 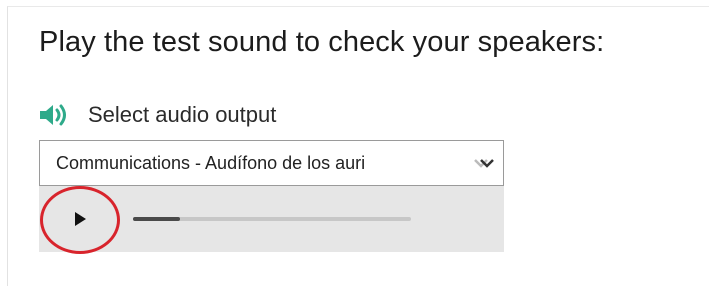 What do you see at coordinates (157, 219) in the screenshot?
I see `audio-progress-fill` at bounding box center [157, 219].